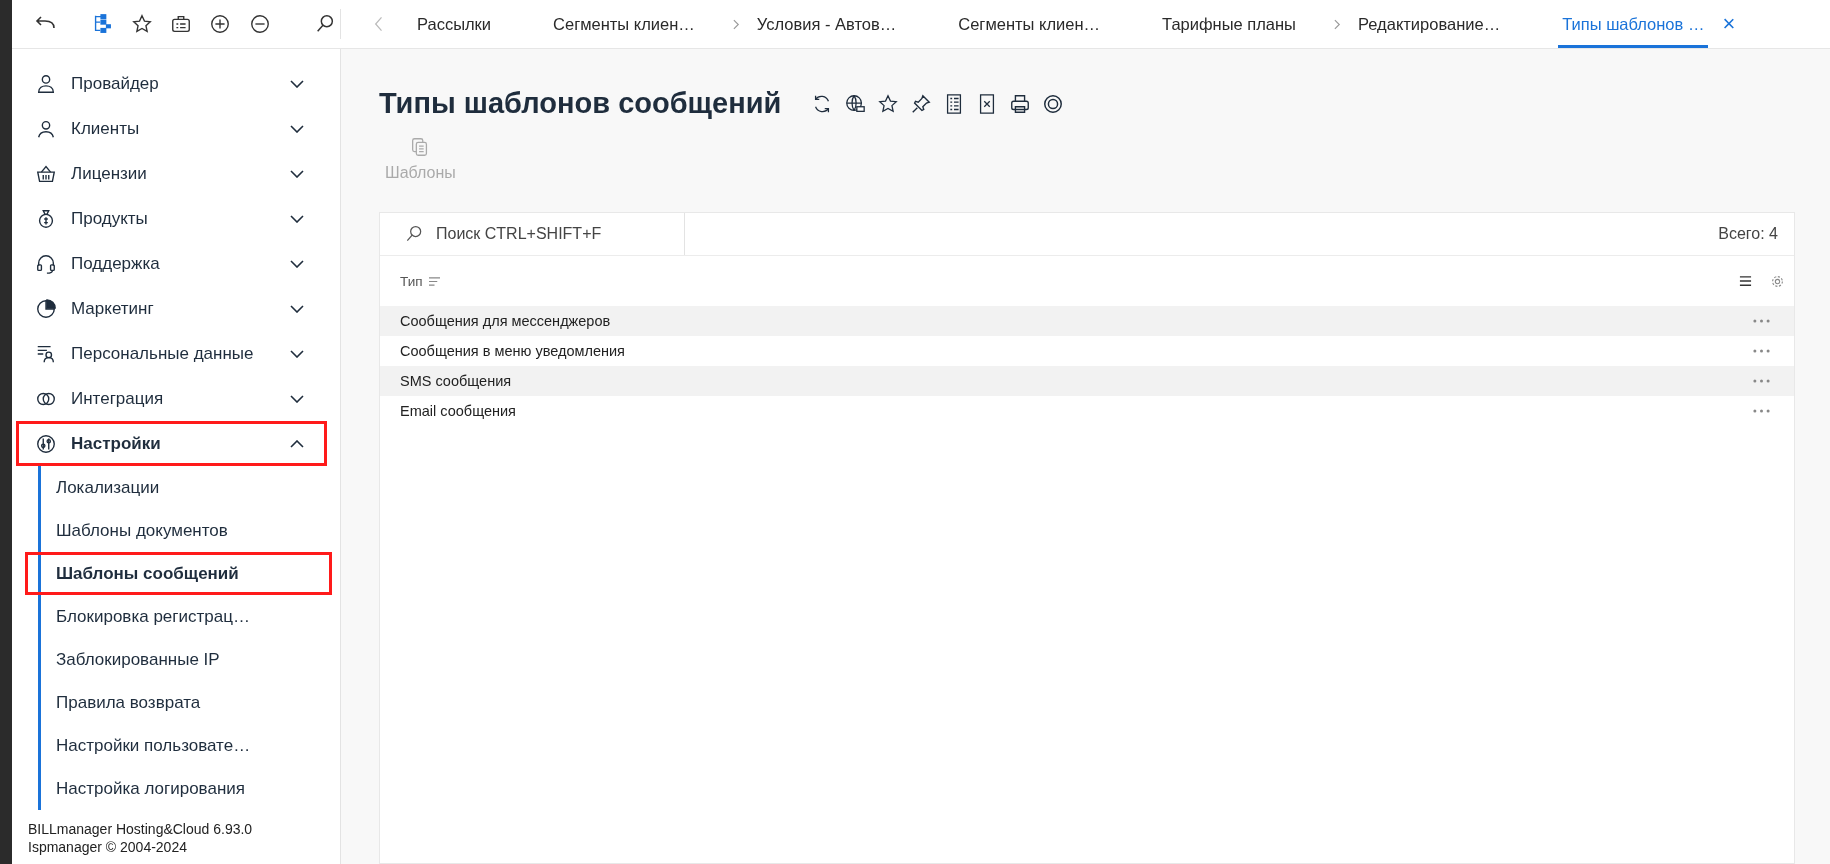 Image resolution: width=1830 pixels, height=864 pixels. I want to click on table-cell-text: SMS сообщения, so click(456, 381).